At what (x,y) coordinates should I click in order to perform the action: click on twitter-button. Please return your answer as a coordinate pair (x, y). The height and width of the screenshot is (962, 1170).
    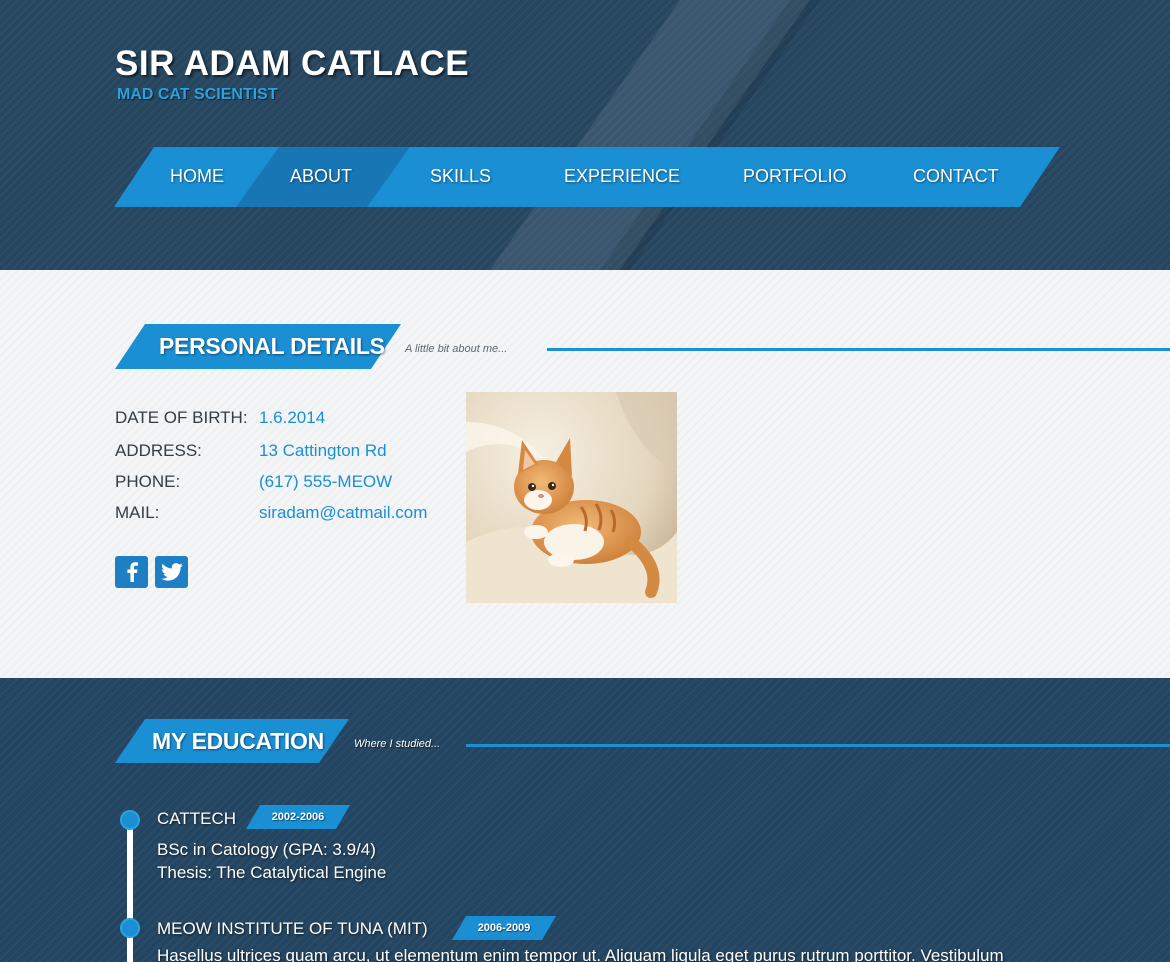
    Looking at the image, I should click on (171, 572).